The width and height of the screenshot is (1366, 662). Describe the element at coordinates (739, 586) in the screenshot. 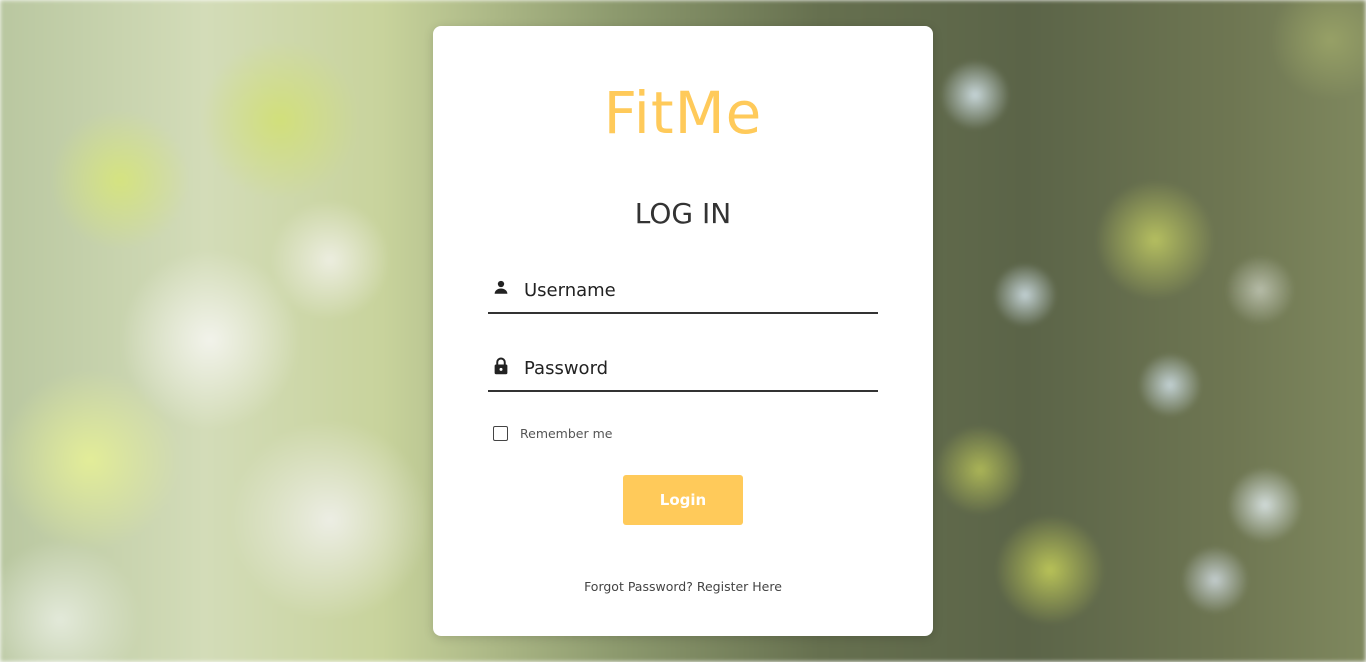

I see `register-link: Register Here` at that location.